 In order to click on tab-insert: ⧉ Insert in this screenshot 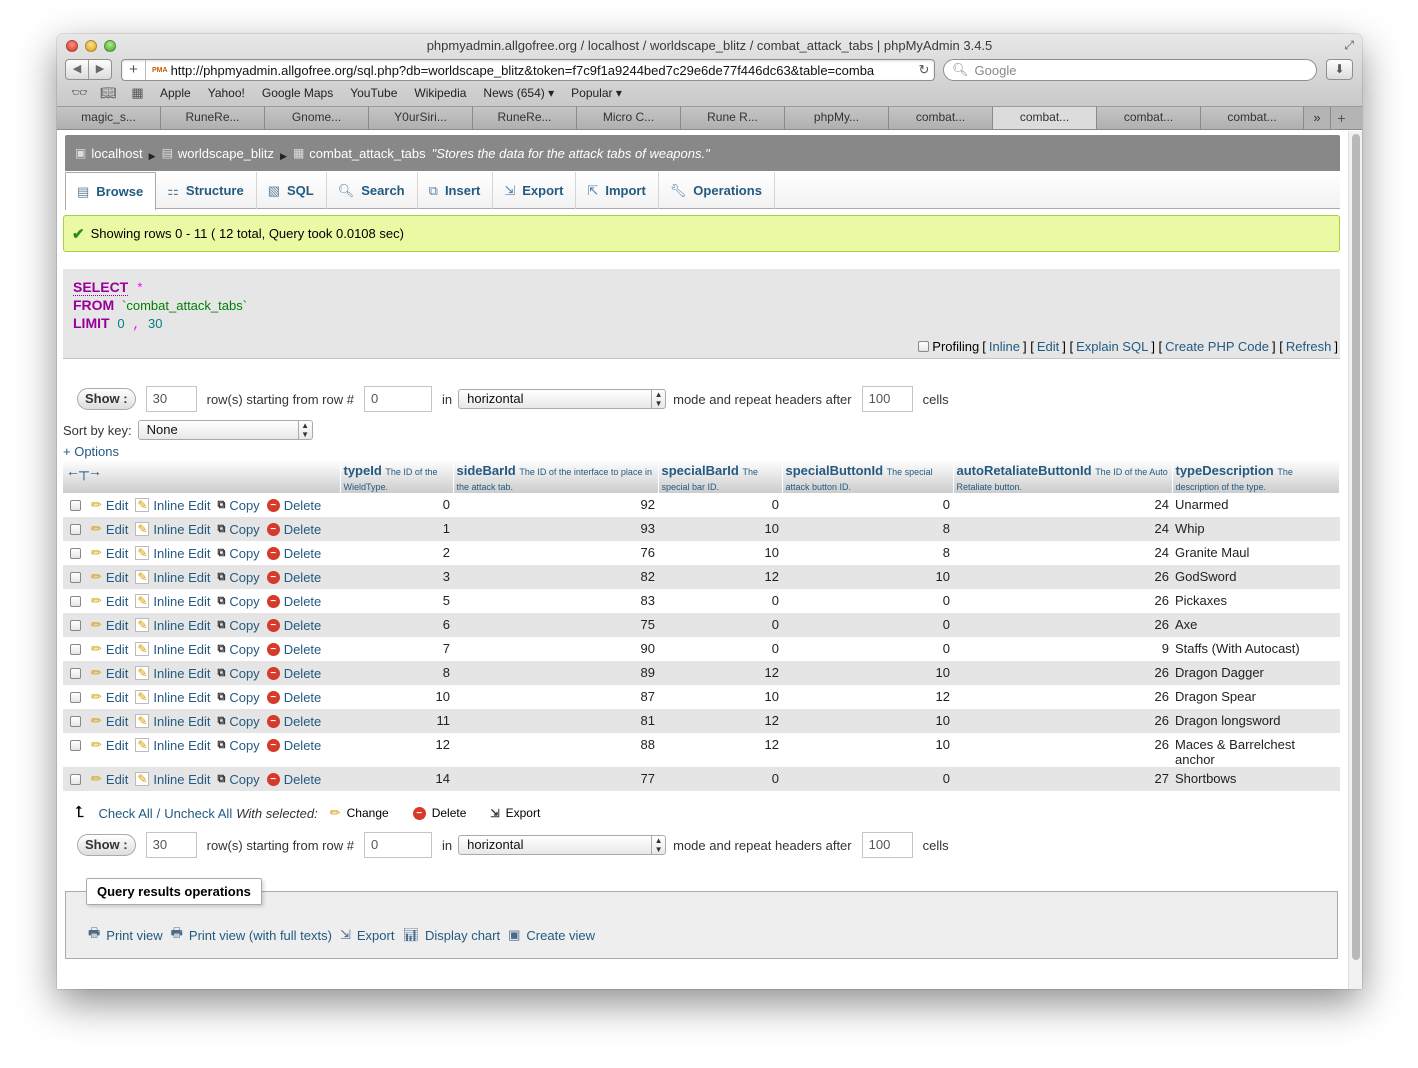, I will do `click(456, 190)`.